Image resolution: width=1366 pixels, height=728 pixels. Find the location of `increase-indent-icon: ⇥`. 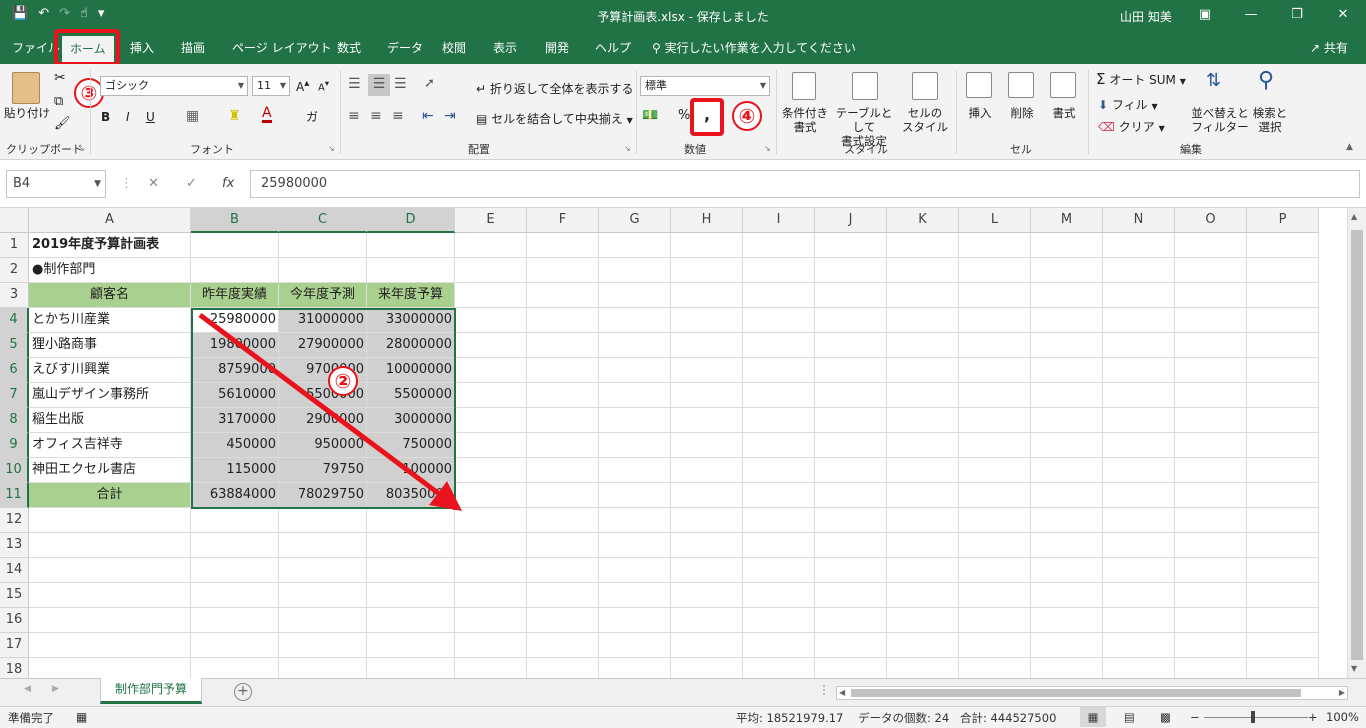

increase-indent-icon: ⇥ is located at coordinates (450, 116).